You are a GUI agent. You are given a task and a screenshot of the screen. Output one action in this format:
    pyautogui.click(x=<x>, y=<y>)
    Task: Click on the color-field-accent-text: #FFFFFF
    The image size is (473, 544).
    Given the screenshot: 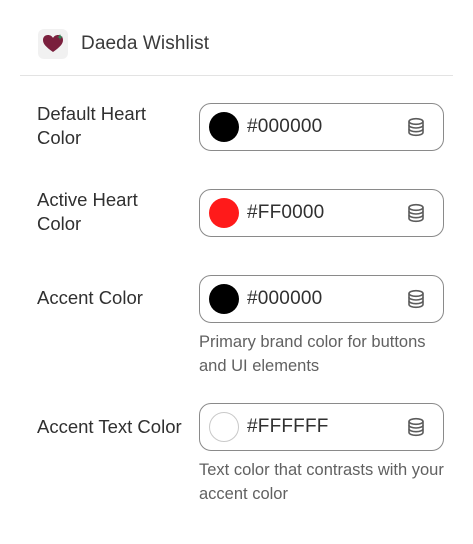 What is the action you would take?
    pyautogui.click(x=321, y=427)
    